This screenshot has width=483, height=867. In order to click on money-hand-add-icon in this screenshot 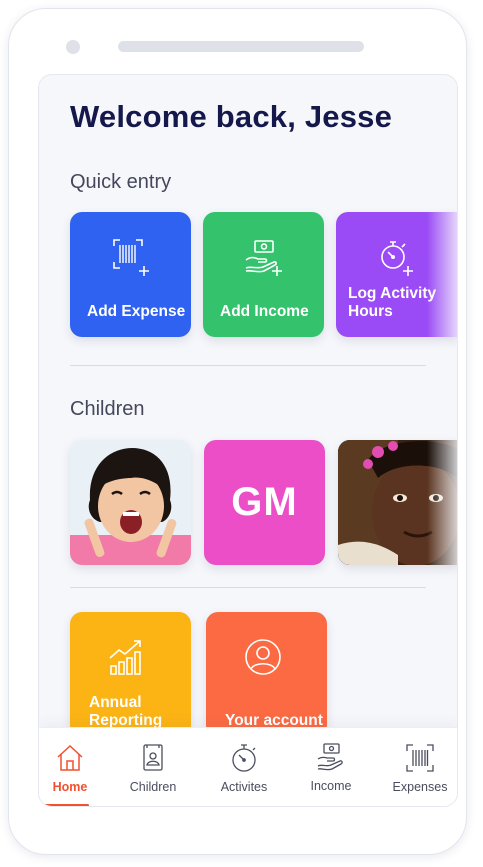, I will do `click(263, 258)`.